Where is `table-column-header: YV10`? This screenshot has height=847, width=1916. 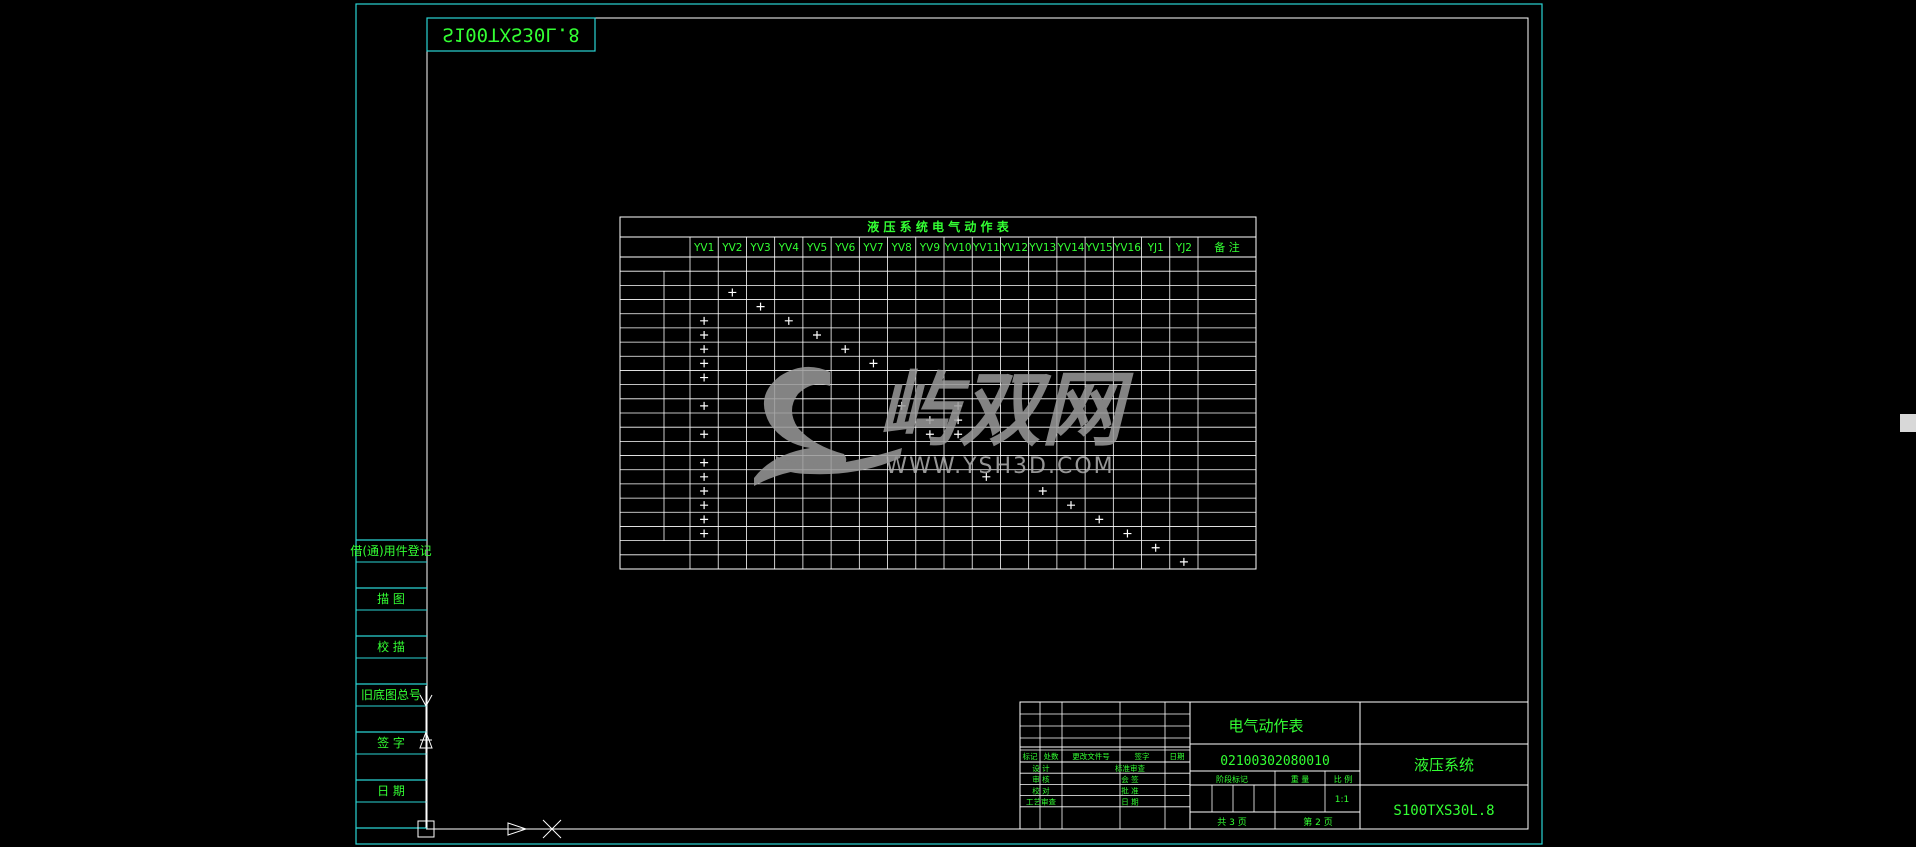 table-column-header: YV10 is located at coordinates (958, 248).